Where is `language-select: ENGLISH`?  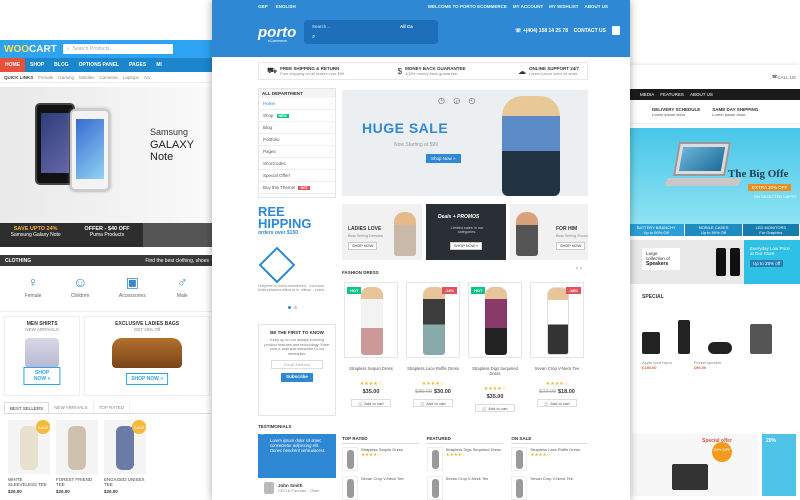
language-select: ENGLISH is located at coordinates (286, 6).